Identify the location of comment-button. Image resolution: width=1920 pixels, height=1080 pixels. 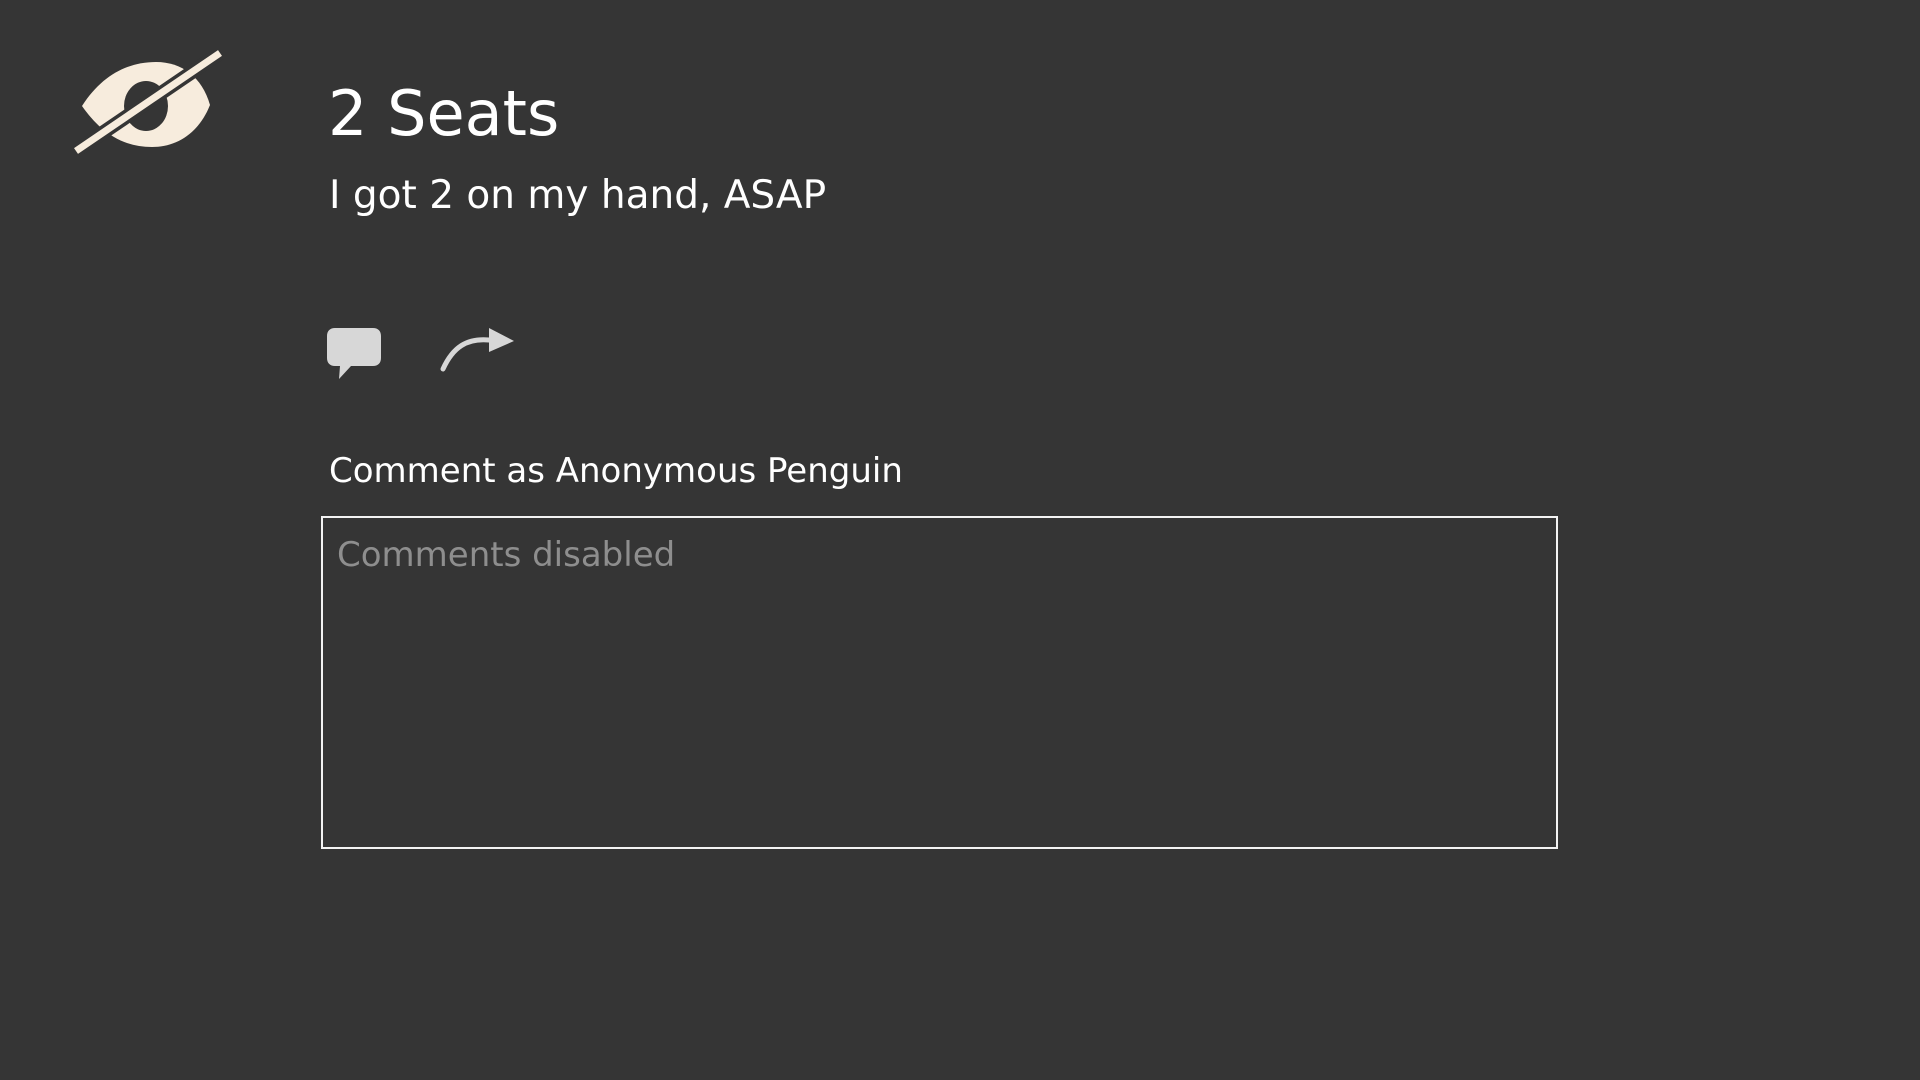
(354, 353).